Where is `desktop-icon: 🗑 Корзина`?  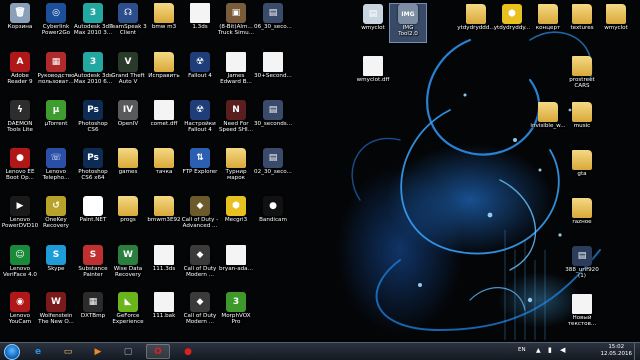 desktop-icon: 🗑 Корзина is located at coordinates (20, 22).